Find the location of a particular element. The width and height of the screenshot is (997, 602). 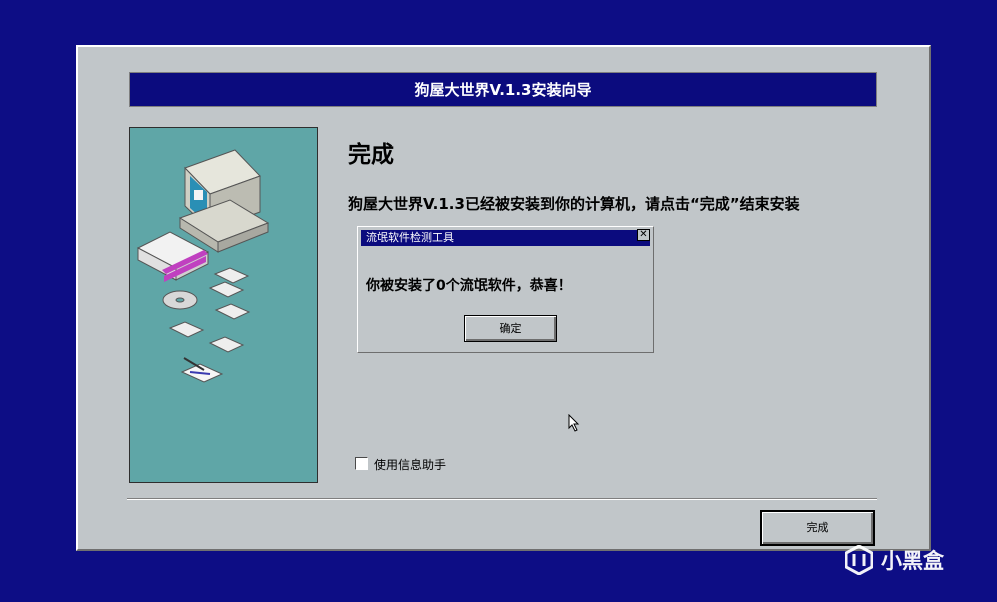

watermark-text: 小黑盒 is located at coordinates (912, 561).